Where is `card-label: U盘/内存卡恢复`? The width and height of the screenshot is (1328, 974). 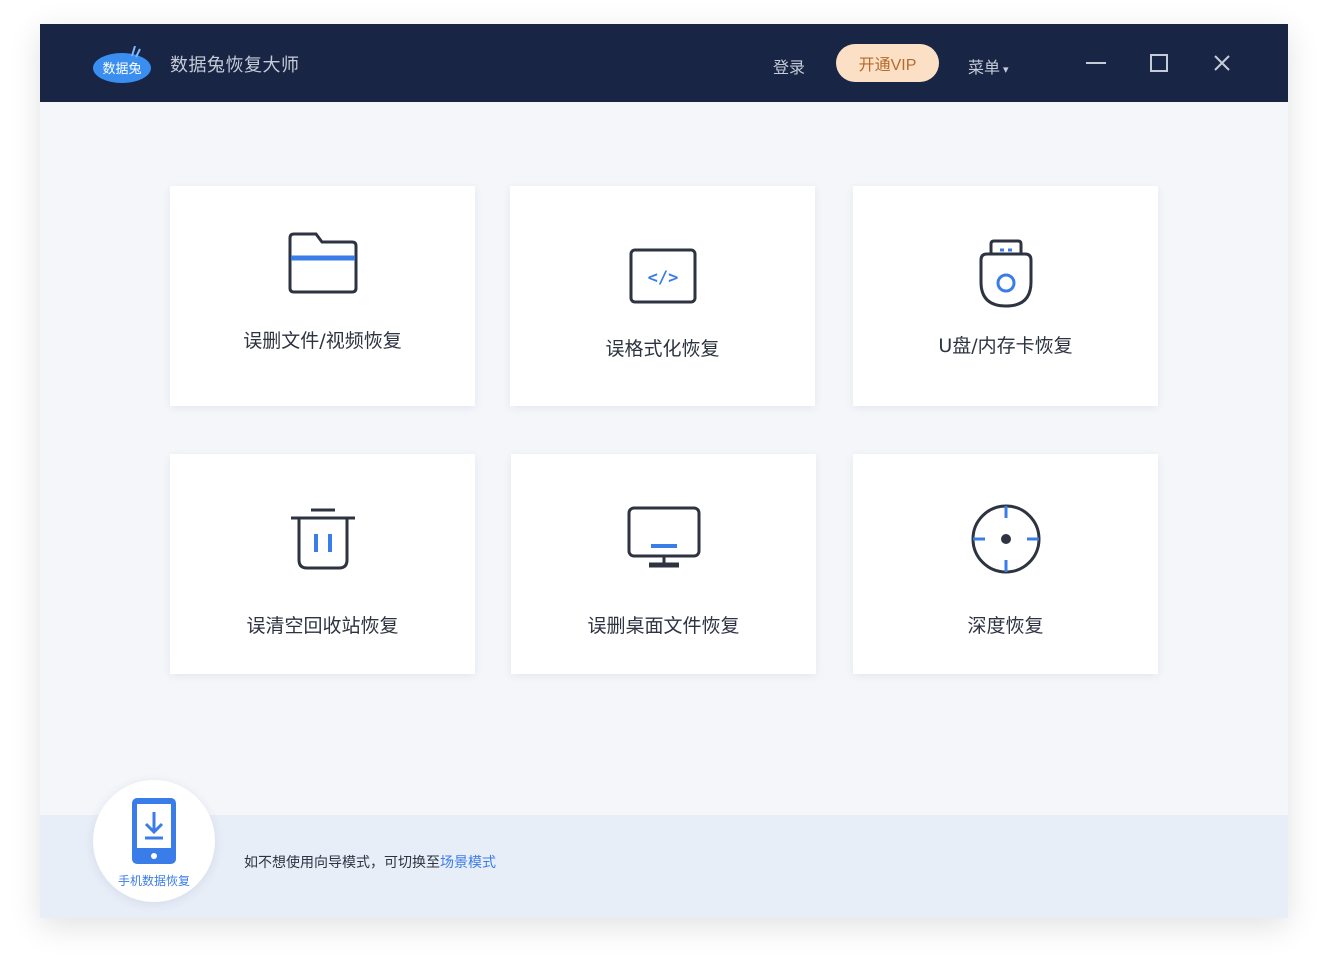 card-label: U盘/内存卡恢复 is located at coordinates (1005, 346).